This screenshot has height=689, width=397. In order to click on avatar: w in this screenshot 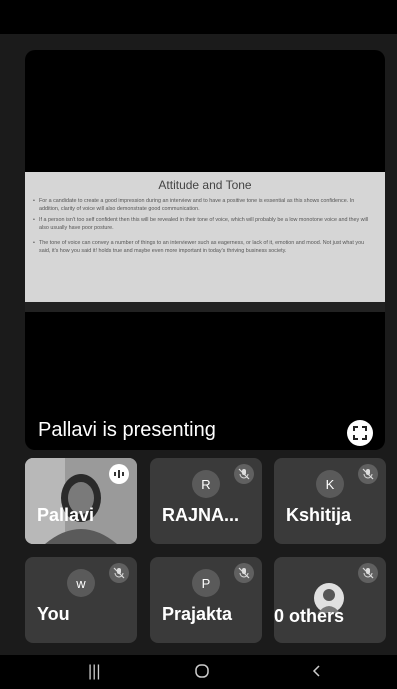, I will do `click(81, 583)`.